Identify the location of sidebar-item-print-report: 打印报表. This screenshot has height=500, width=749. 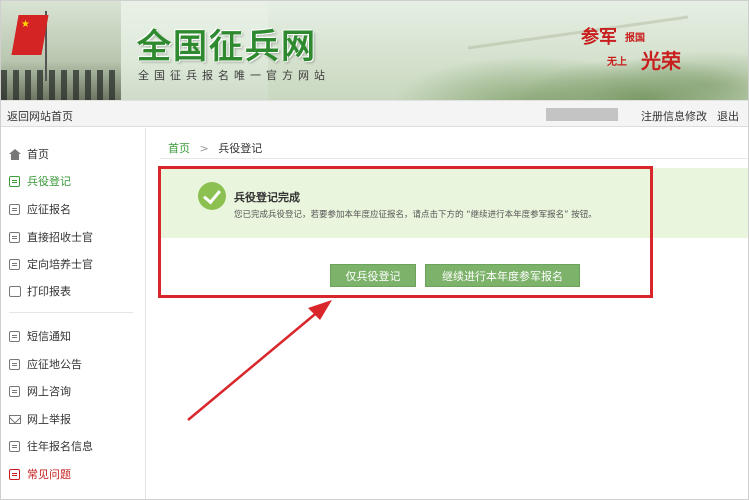
(40, 291).